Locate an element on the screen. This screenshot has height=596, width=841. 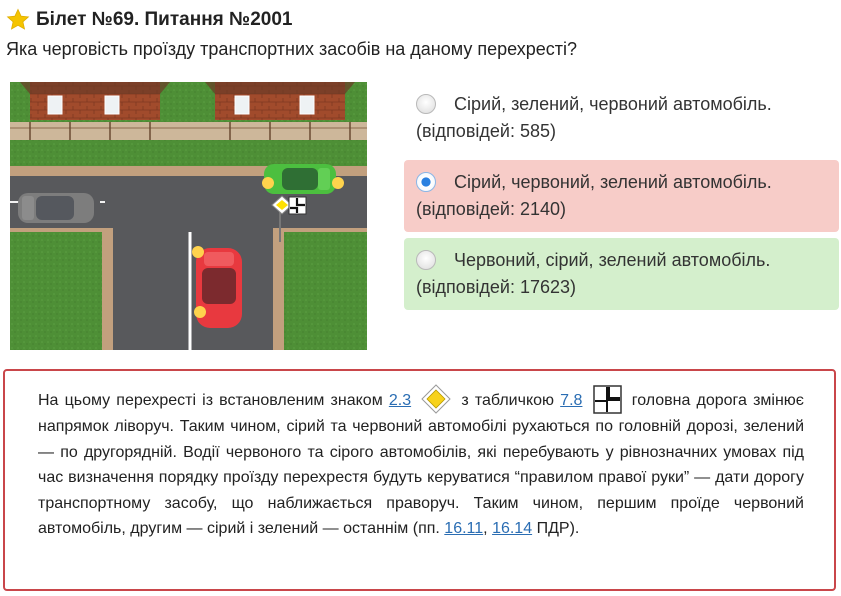
answer-count: (відповідей: 585) is located at coordinates (486, 131).